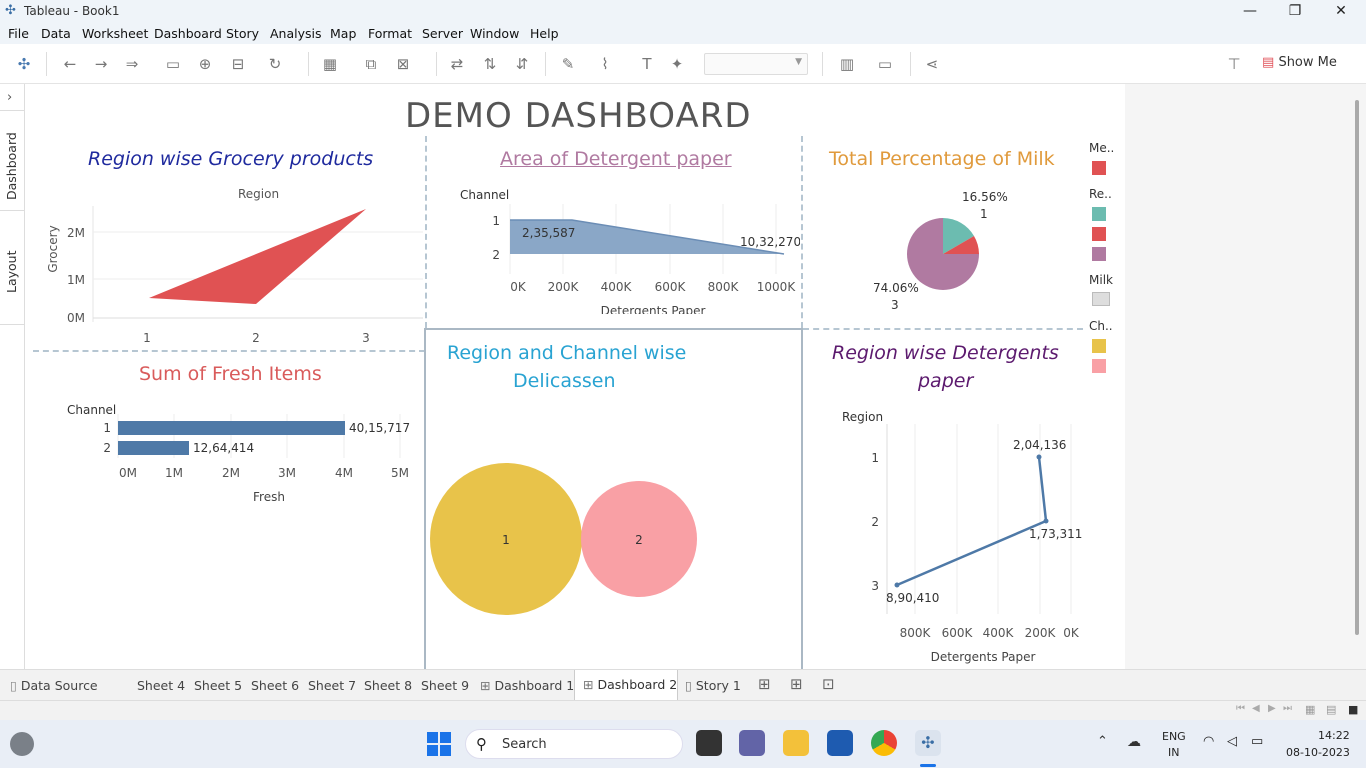 The height and width of the screenshot is (768, 1366). Describe the element at coordinates (1299, 62) in the screenshot. I see `show-me-button: ▤ Show Me` at that location.